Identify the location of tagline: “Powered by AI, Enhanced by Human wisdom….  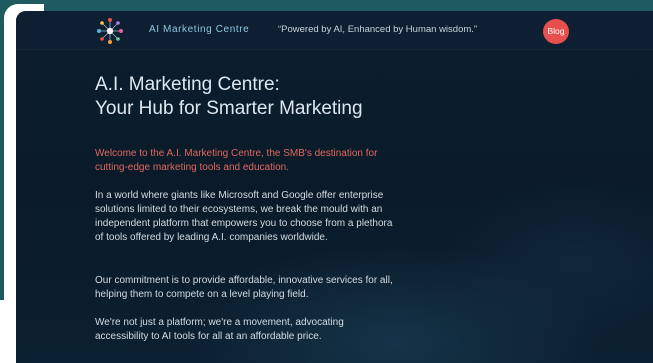
(378, 29).